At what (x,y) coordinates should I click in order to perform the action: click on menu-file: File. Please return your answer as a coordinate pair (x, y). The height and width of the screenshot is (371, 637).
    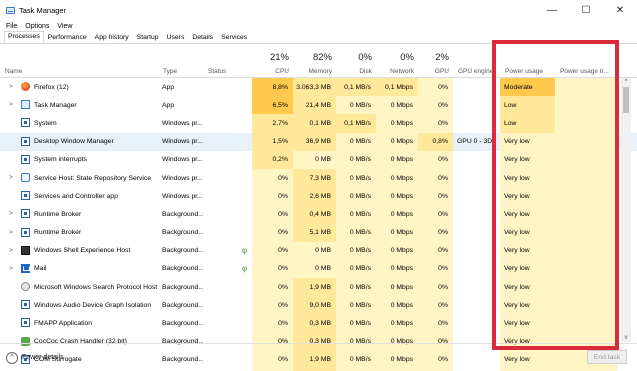
    Looking at the image, I should click on (11, 26).